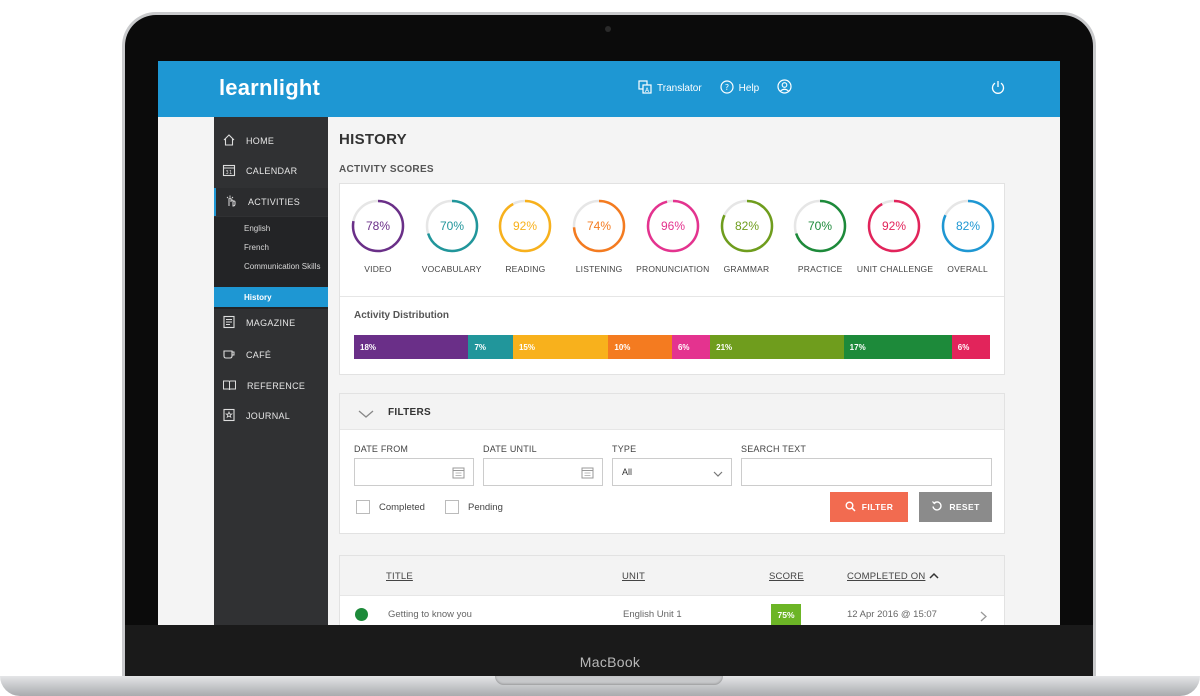 The width and height of the screenshot is (1200, 696). I want to click on score-ring-label: OVERALL, so click(967, 269).